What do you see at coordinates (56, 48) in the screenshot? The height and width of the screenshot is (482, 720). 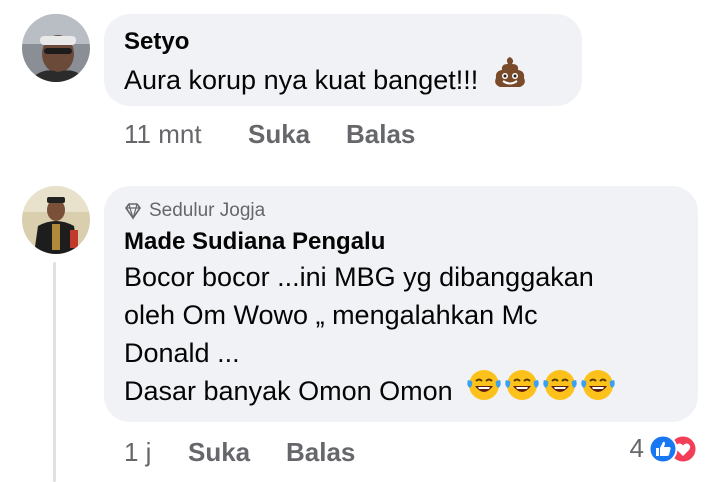 I see `avatar-setyo` at bounding box center [56, 48].